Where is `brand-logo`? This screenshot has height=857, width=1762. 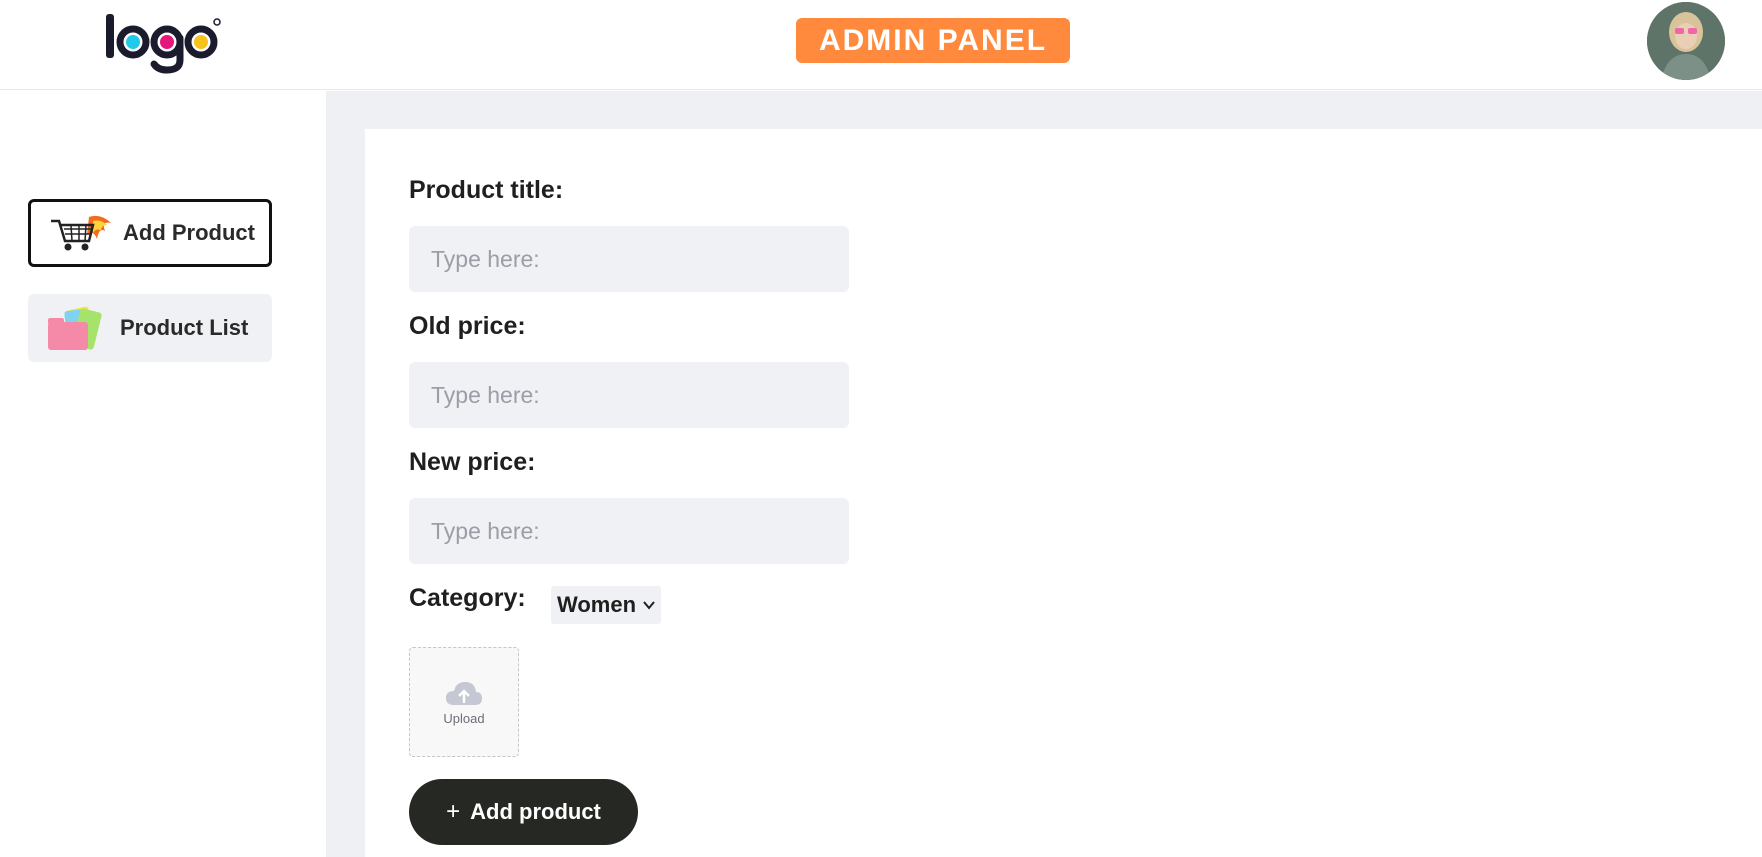
brand-logo is located at coordinates (164, 43).